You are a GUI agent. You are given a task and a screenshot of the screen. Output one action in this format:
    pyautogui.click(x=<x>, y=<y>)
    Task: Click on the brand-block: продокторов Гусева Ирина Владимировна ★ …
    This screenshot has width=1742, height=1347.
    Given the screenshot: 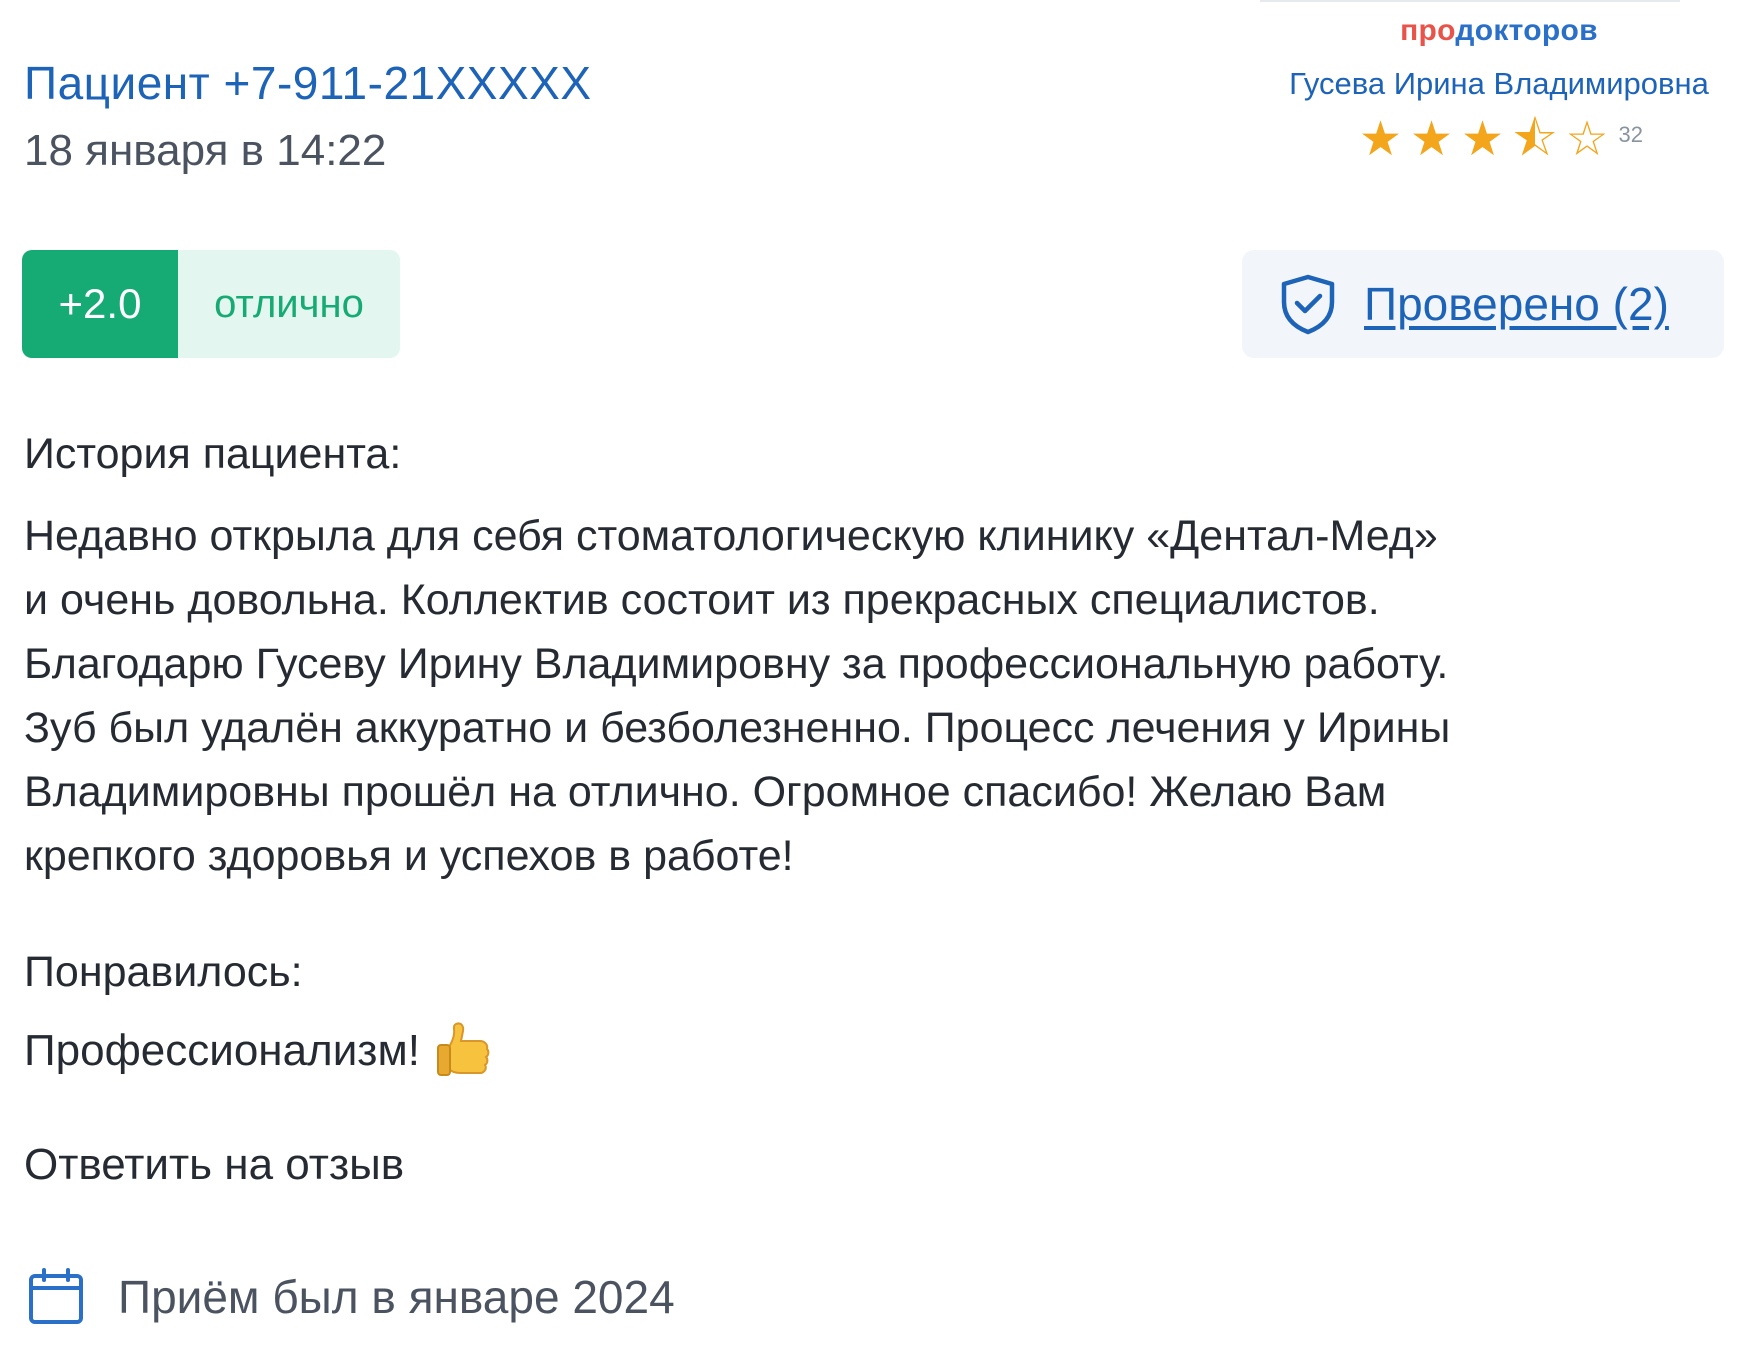 What is the action you would take?
    pyautogui.click(x=1499, y=89)
    